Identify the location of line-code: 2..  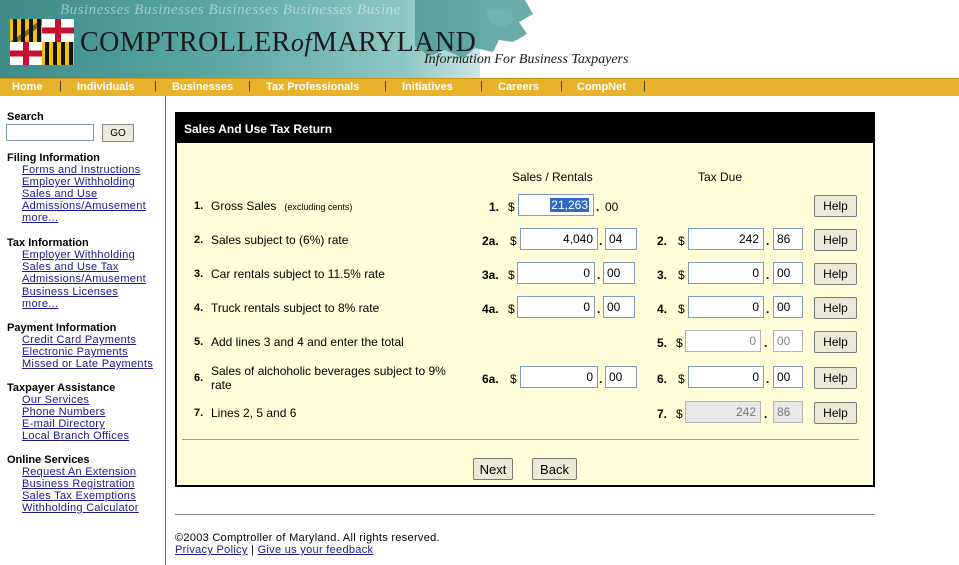
(662, 241).